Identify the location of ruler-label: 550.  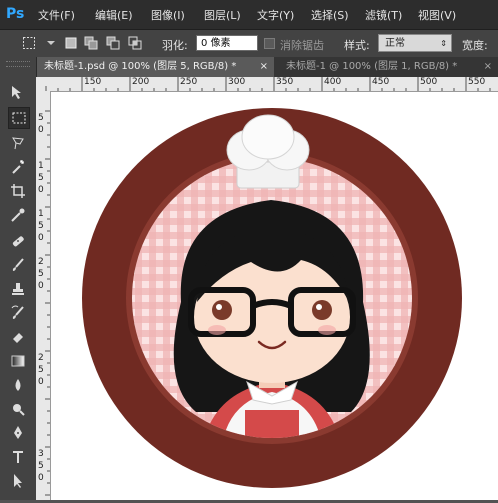
(477, 82).